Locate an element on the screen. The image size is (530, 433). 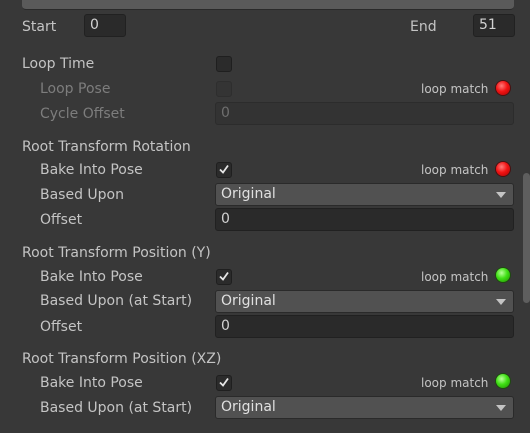
root-position-y-heading: Root Transform Position (Y) is located at coordinates (116, 253).